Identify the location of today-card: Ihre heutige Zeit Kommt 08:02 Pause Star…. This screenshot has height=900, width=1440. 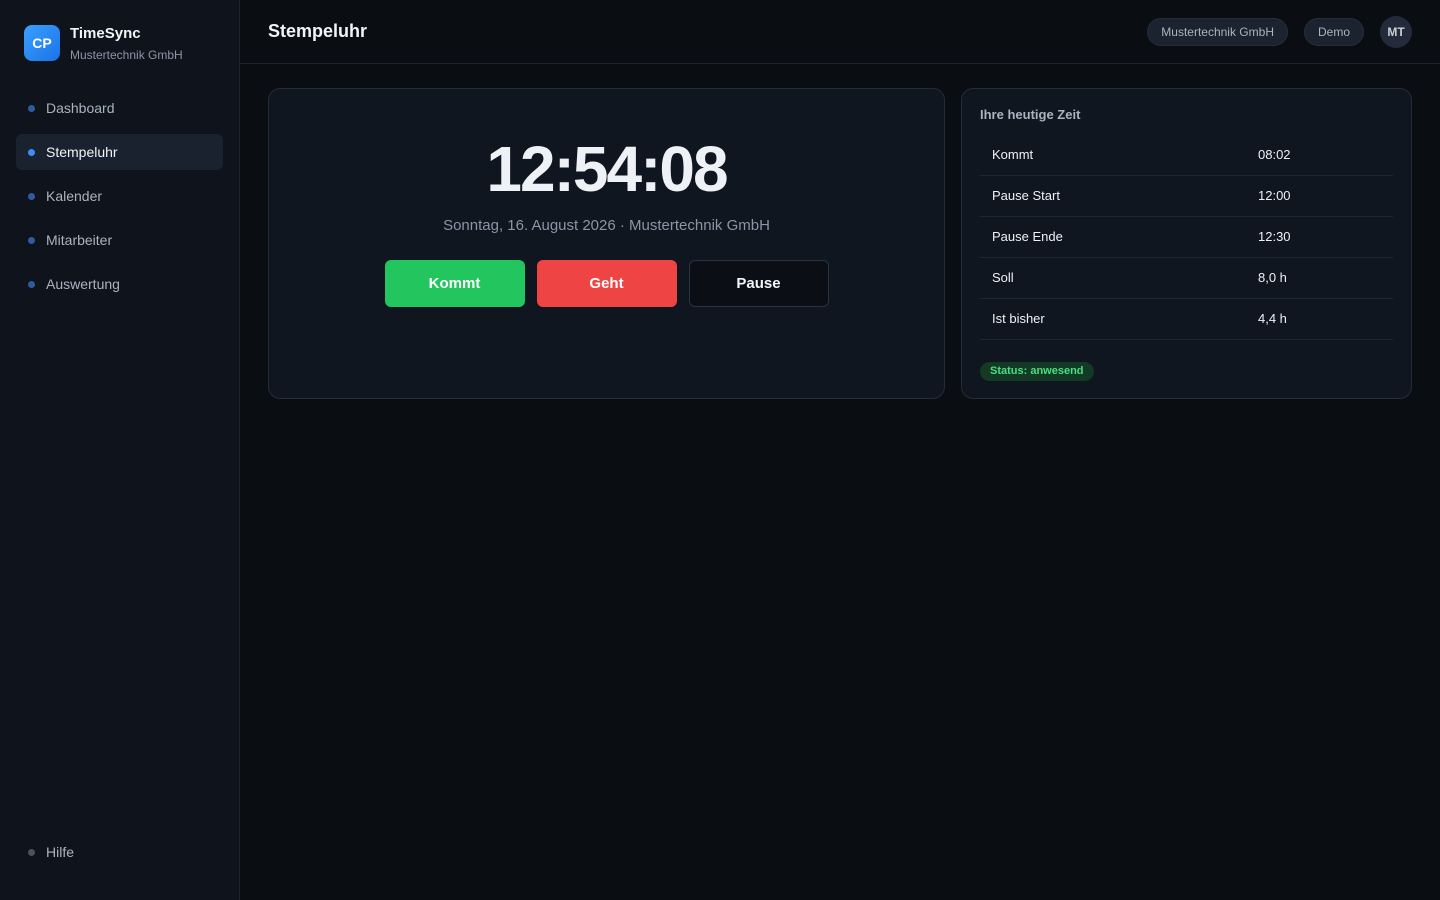
(1186, 243).